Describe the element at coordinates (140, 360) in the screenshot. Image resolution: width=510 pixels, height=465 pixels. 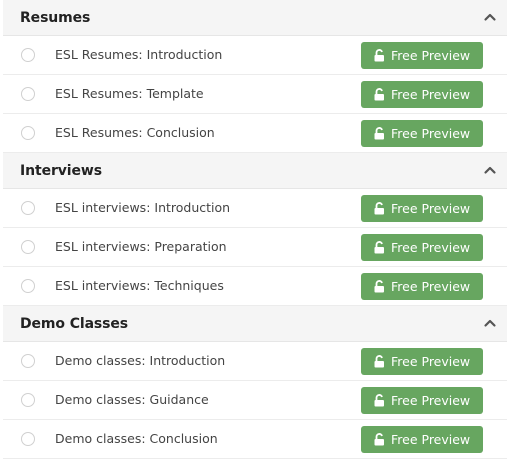
I see `lesson-title: Demo classes: Introduction` at that location.